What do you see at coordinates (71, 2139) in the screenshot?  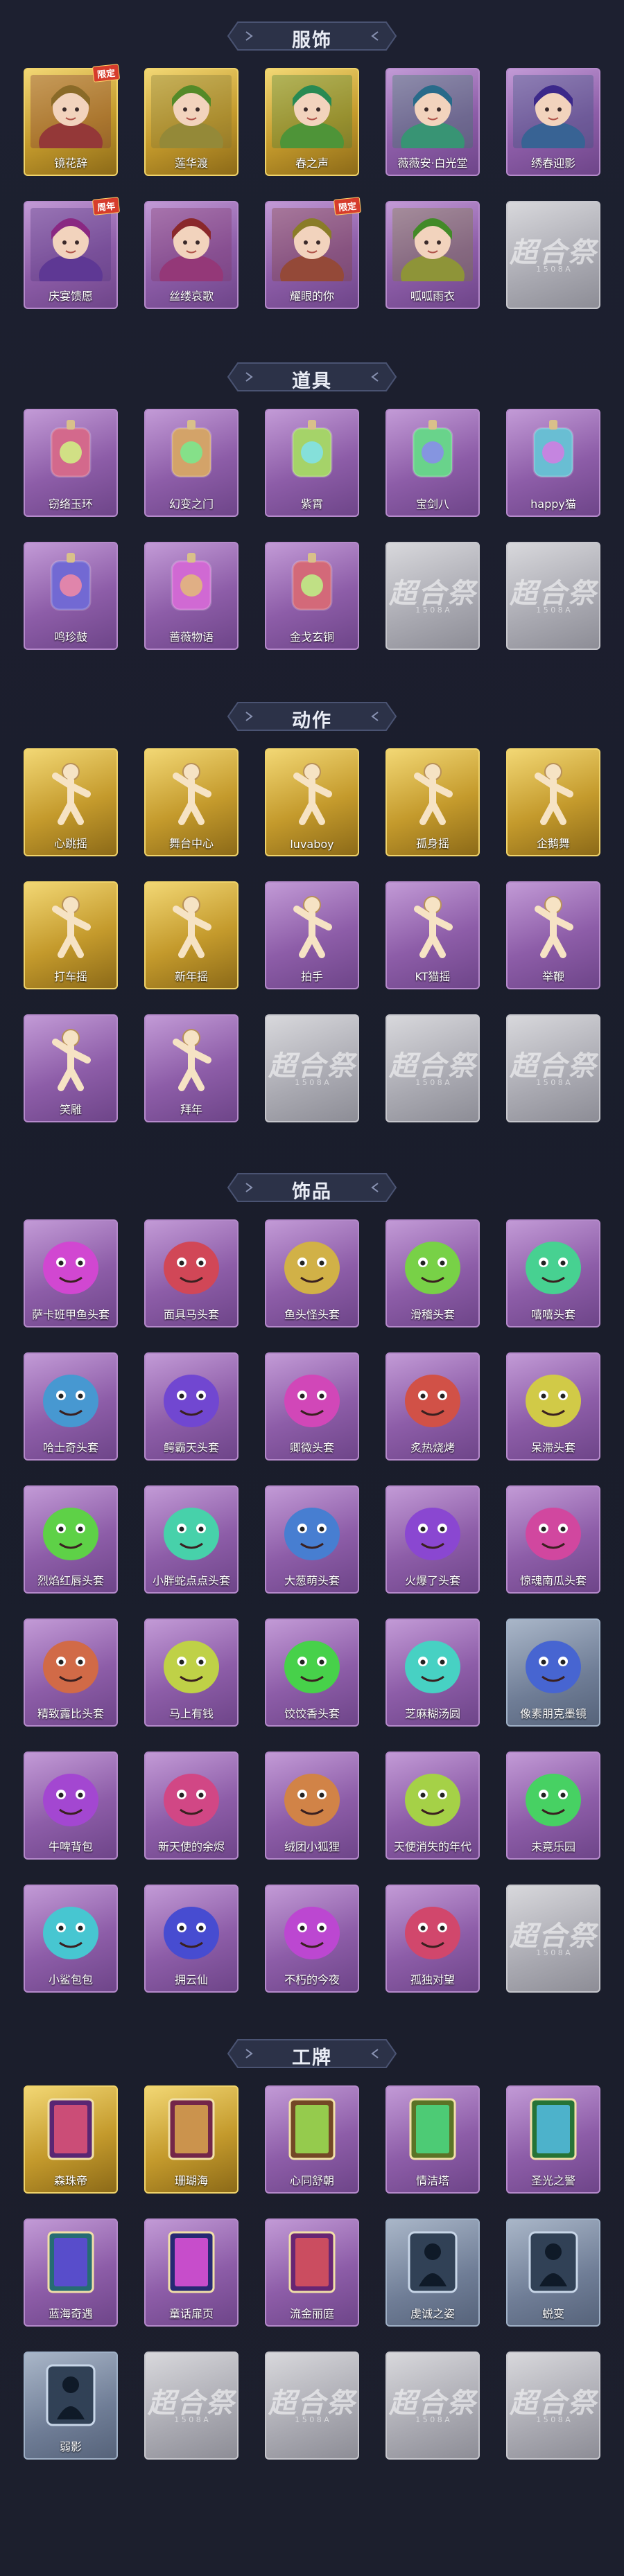 I see `item-card: 森珠帝` at bounding box center [71, 2139].